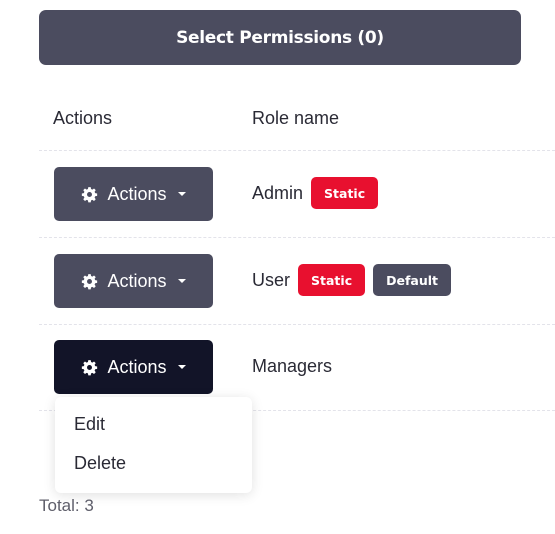 The image size is (555, 534). What do you see at coordinates (66, 505) in the screenshot?
I see `total-count: Total: 3` at bounding box center [66, 505].